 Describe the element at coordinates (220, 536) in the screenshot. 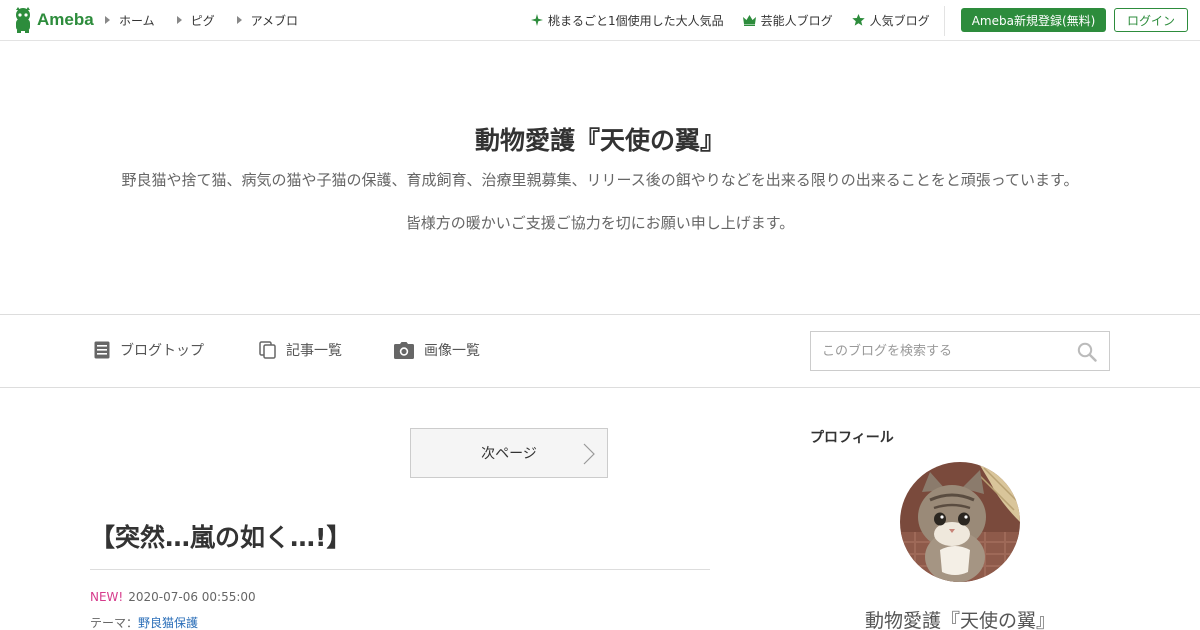

I see `entry-title: 【突然…嵐の如く…!】` at that location.